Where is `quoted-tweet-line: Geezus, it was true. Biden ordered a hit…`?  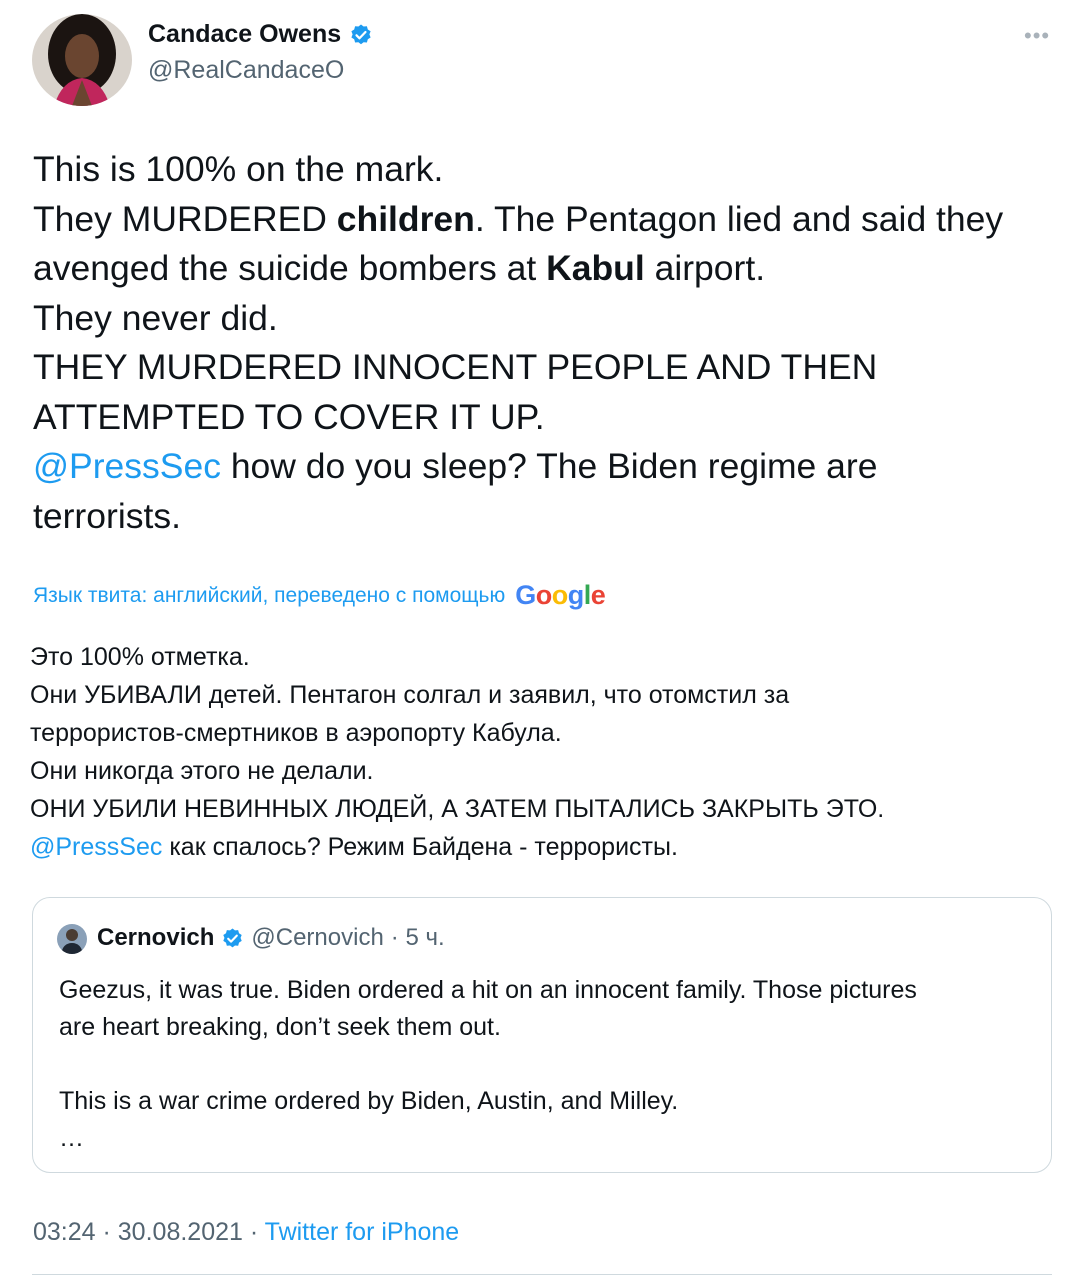
quoted-tweet-line: Geezus, it was true. Biden ordered a hit… is located at coordinates (488, 990).